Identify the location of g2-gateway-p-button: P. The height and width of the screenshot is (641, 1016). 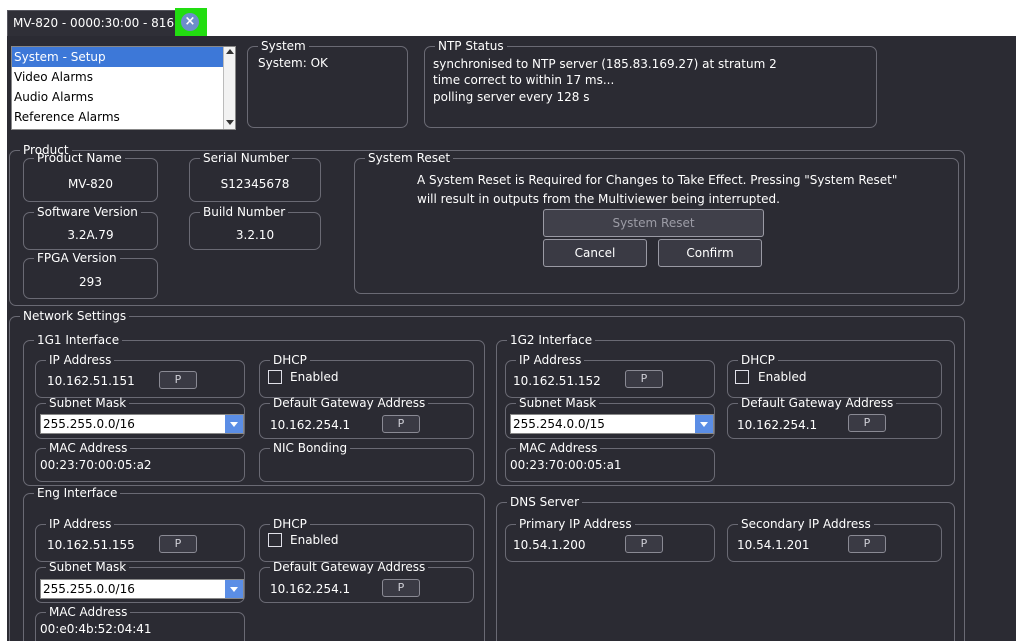
(867, 423).